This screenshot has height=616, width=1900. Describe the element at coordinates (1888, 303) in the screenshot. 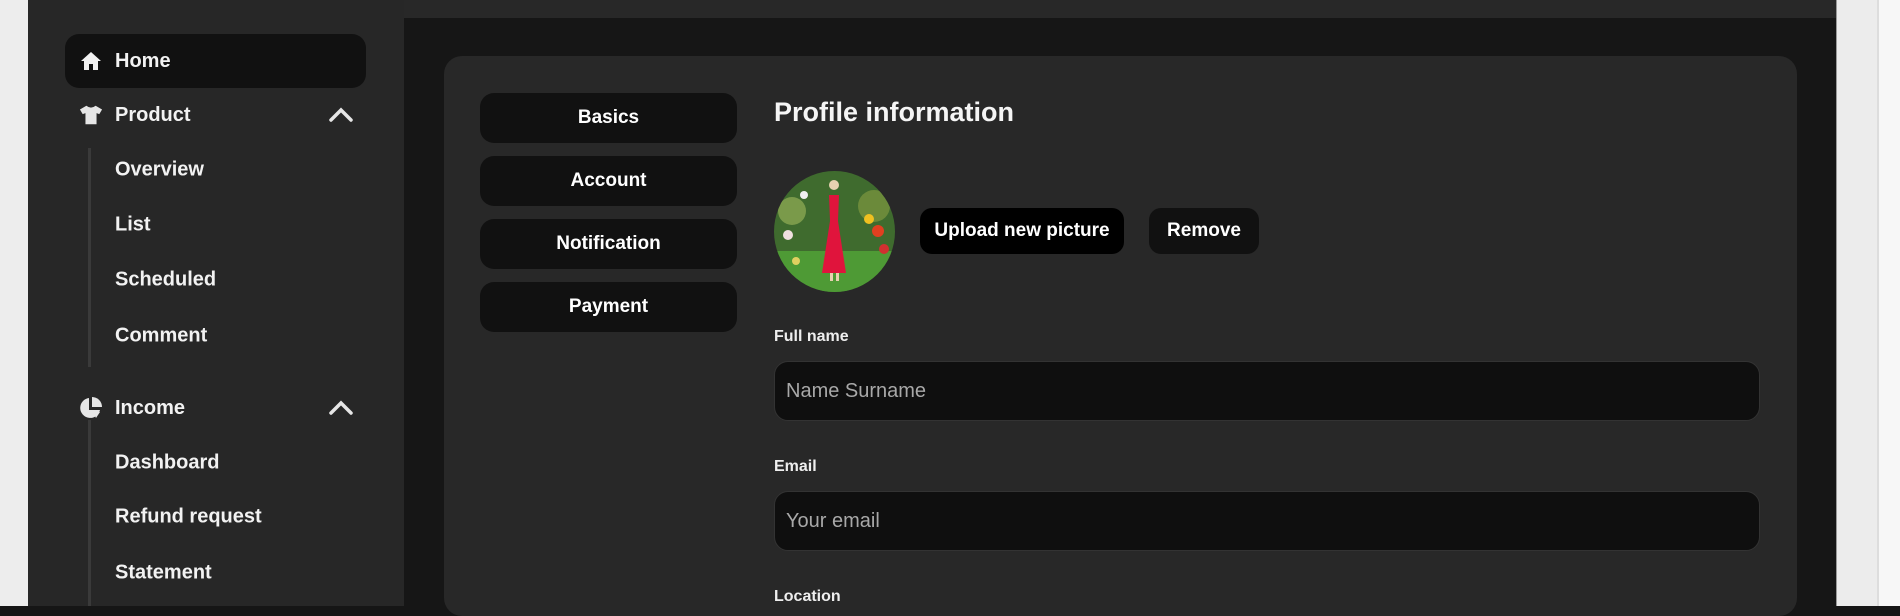

I see `right-gutter` at that location.